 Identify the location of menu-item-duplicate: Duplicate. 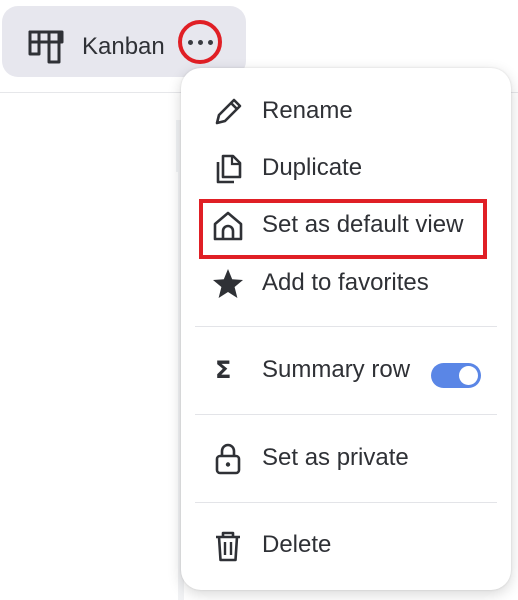
(346, 168).